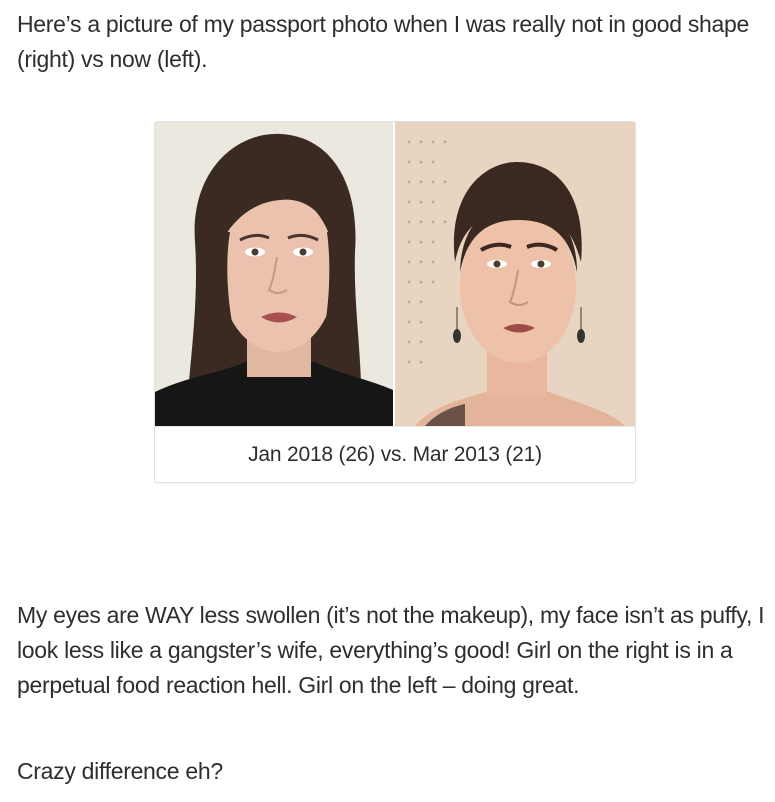  I want to click on closing-paragraph: Crazy difference eh?, so click(120, 771).